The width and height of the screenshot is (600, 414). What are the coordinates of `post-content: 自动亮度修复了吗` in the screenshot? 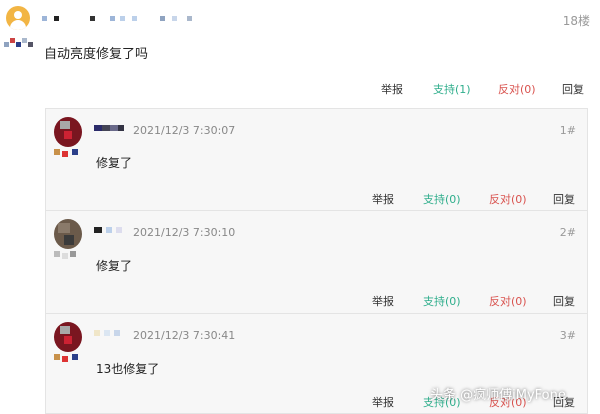 It's located at (96, 54).